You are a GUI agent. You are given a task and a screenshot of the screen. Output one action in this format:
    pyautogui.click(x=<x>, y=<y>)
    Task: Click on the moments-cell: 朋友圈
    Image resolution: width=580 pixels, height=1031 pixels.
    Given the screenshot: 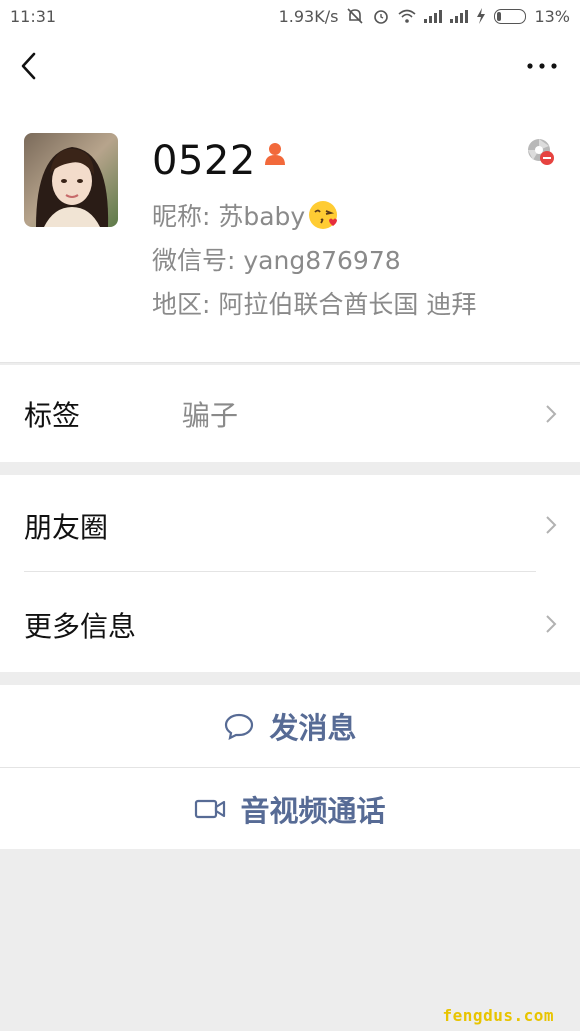 What is the action you would take?
    pyautogui.click(x=290, y=523)
    